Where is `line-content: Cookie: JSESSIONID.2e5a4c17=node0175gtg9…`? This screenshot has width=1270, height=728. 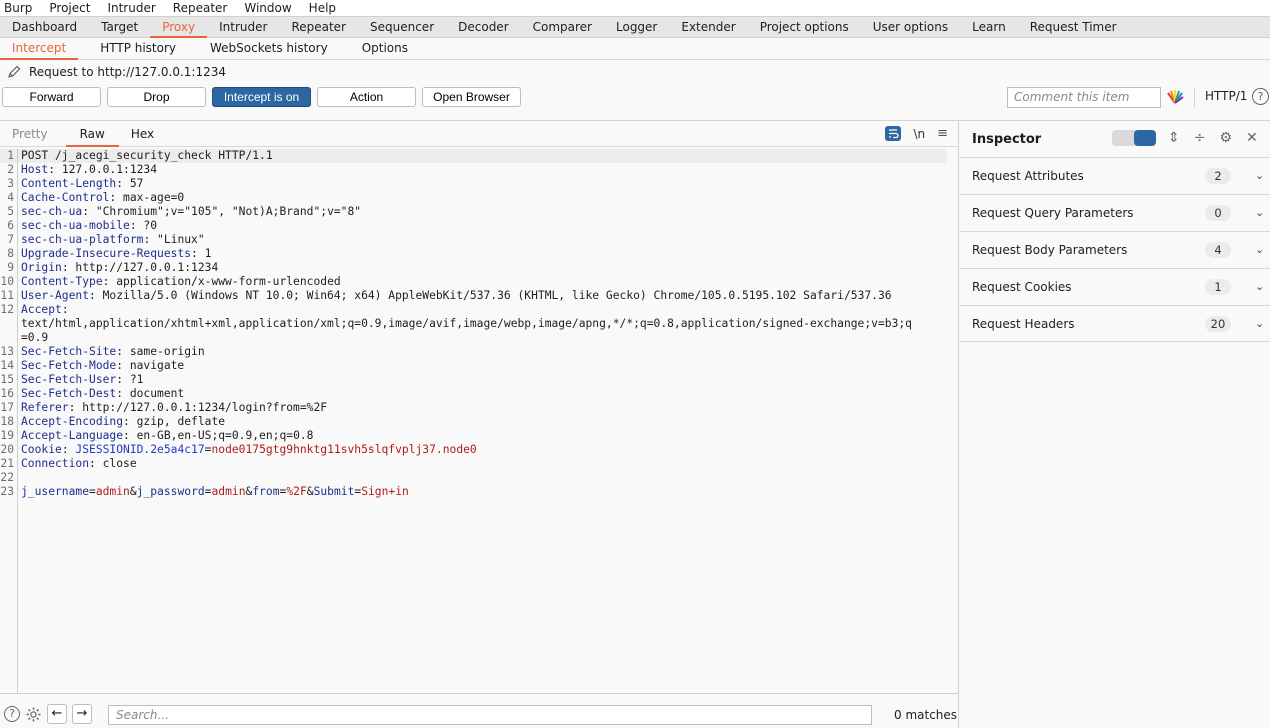
line-content: Cookie: JSESSIONID.2e5a4c17=node0175gtg9… is located at coordinates (247, 450).